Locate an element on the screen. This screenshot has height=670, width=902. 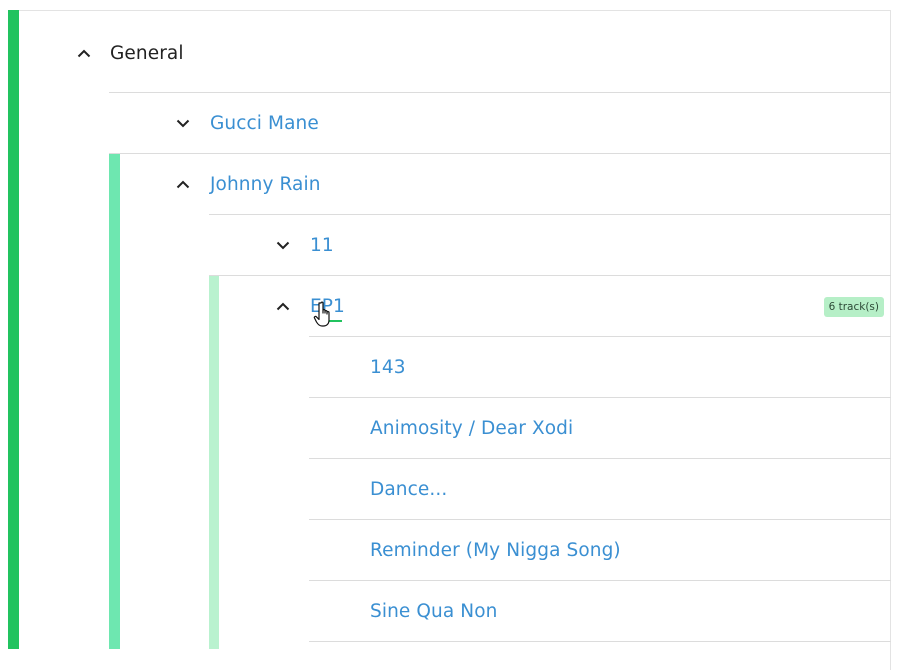
level2-indent-bar is located at coordinates (114, 401).